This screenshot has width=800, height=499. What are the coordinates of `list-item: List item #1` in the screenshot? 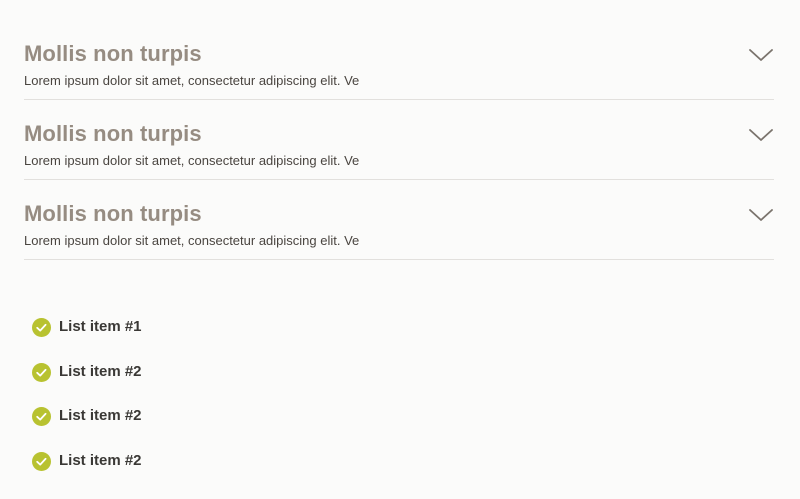 It's located at (87, 337).